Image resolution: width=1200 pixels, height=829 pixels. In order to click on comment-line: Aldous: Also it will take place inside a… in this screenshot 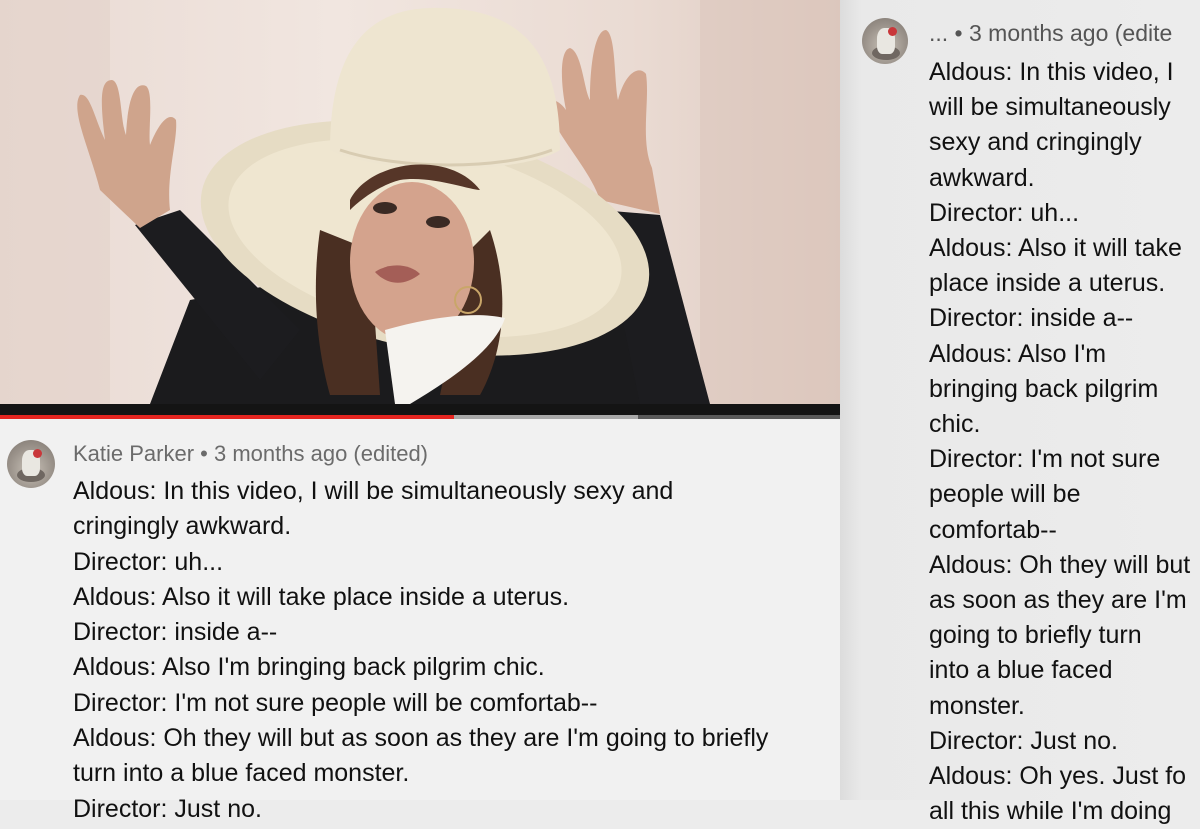, I will do `click(321, 596)`.